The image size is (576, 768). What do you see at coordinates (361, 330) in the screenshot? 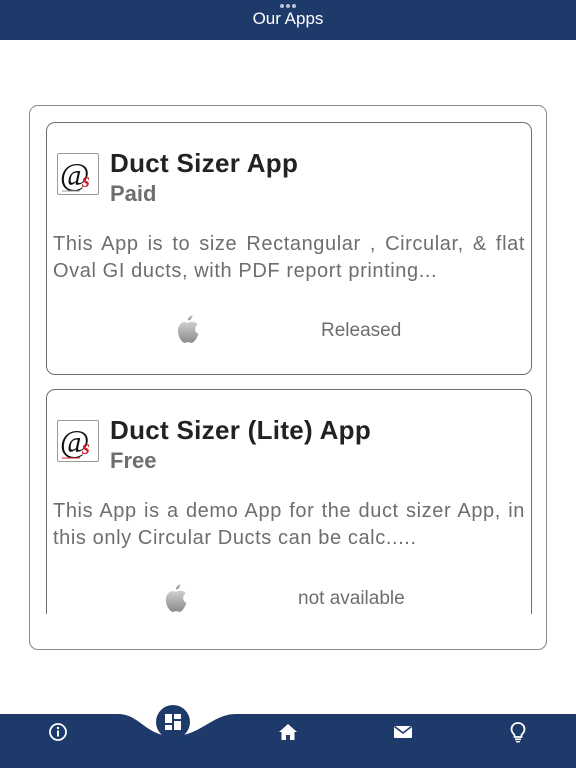
I see `release-status: Released` at bounding box center [361, 330].